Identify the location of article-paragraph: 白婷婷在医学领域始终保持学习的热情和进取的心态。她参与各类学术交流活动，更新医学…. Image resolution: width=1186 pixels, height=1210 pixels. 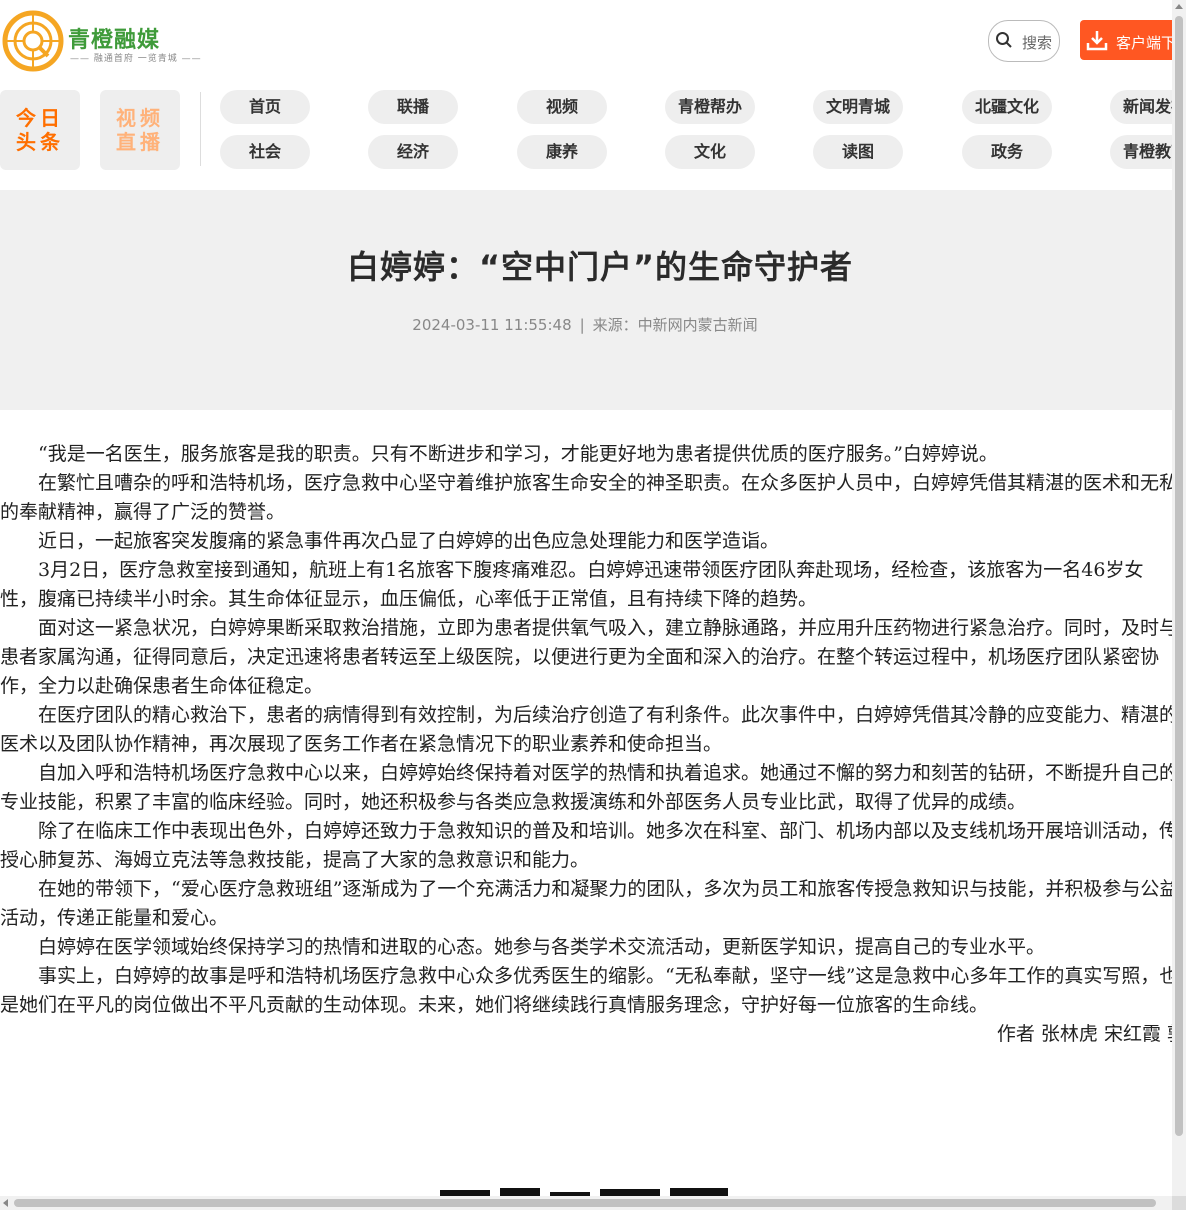
(542, 947).